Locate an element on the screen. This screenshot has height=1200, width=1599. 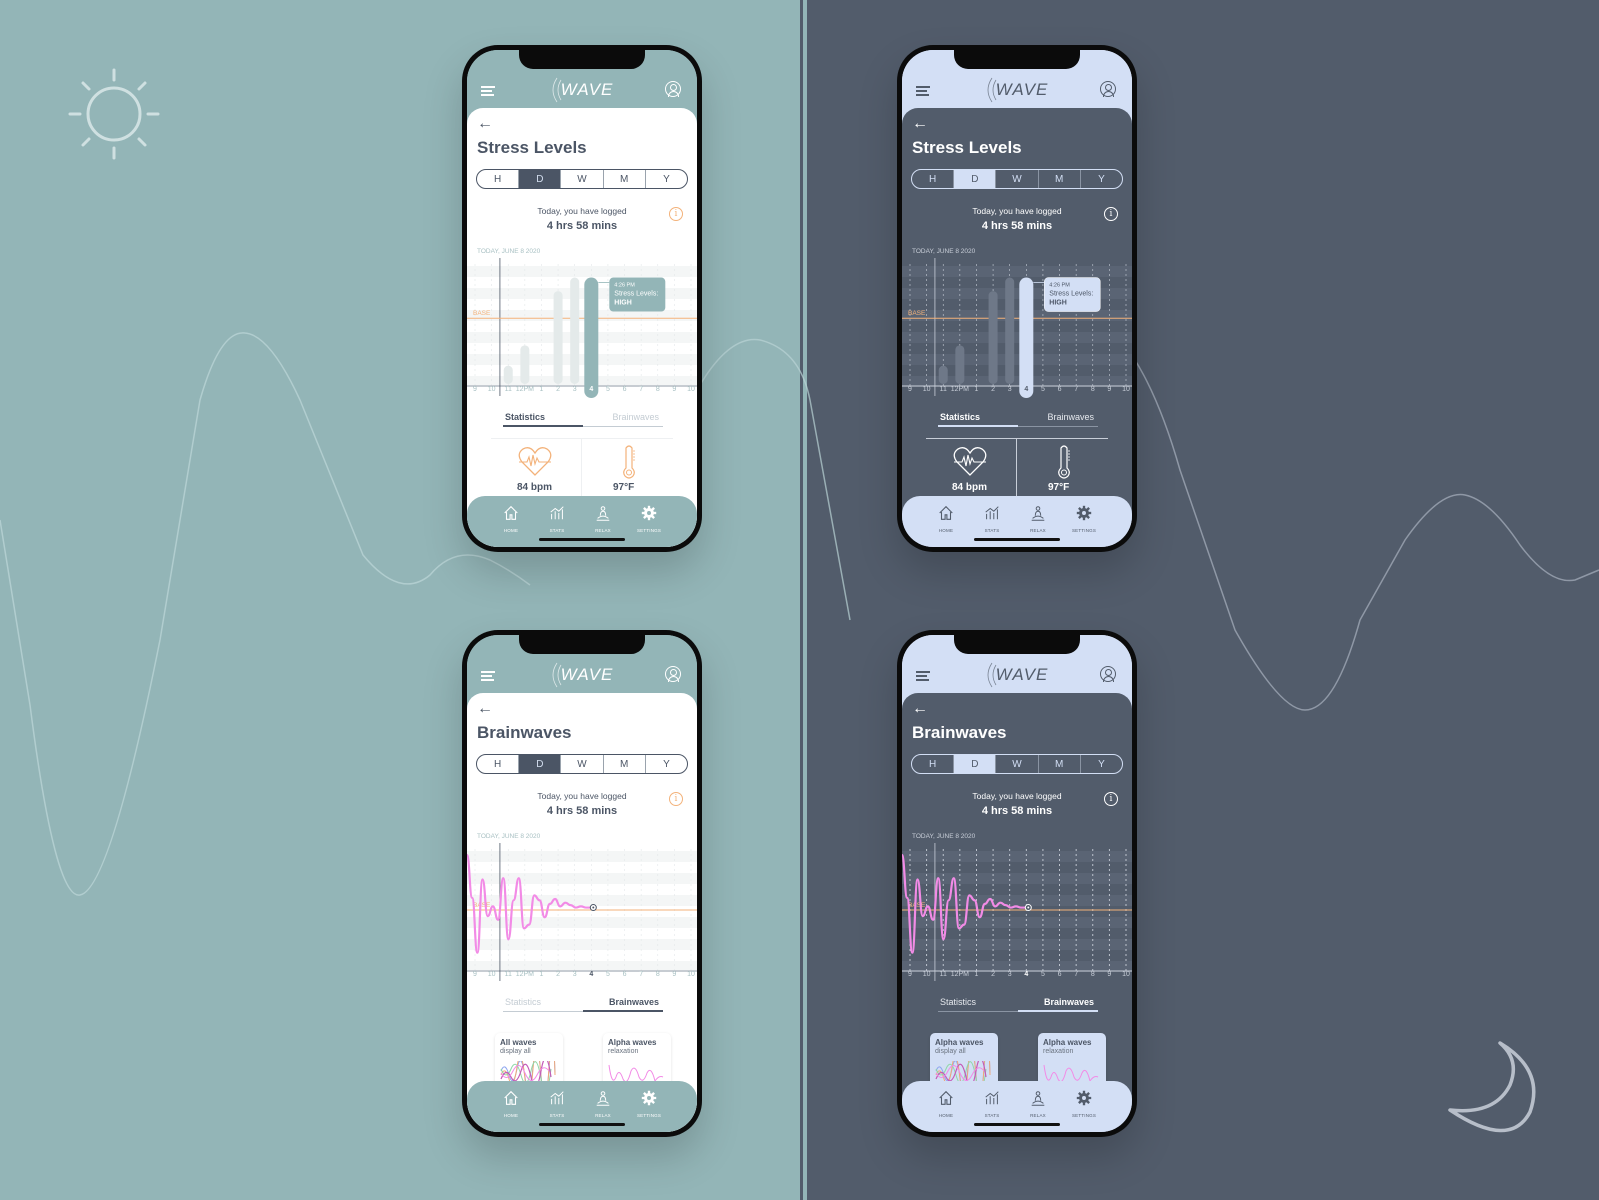
tick-label: 5 is located at coordinates (1042, 974).